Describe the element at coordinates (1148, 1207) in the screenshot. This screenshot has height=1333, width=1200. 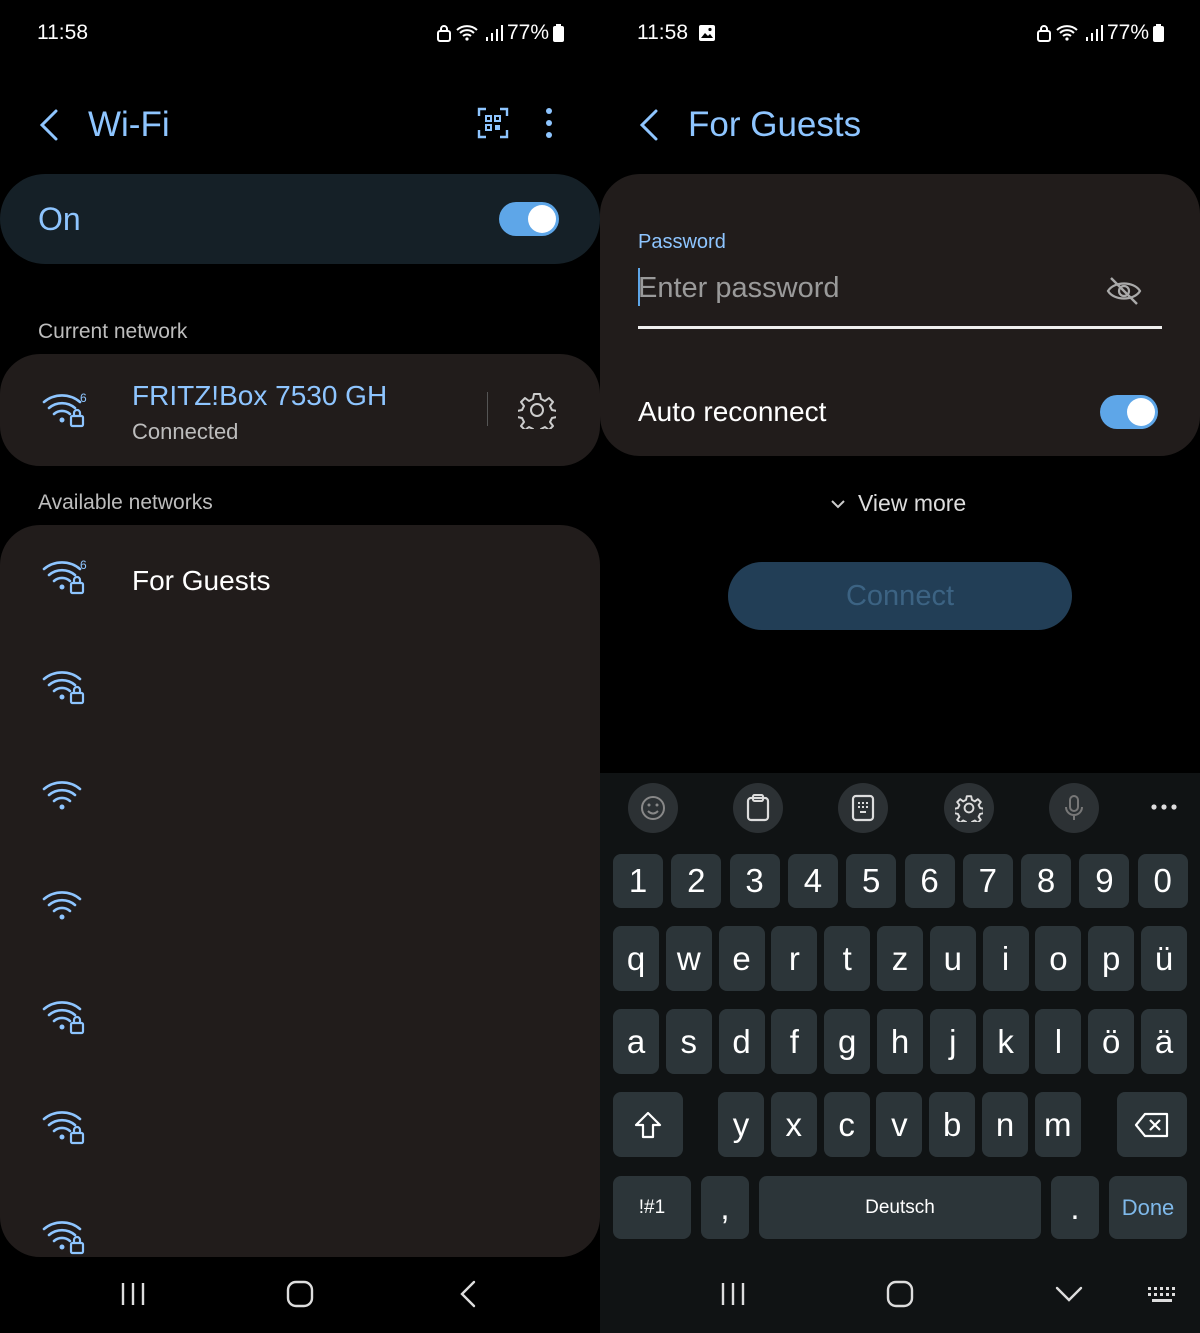
I see `done-key: Done` at that location.